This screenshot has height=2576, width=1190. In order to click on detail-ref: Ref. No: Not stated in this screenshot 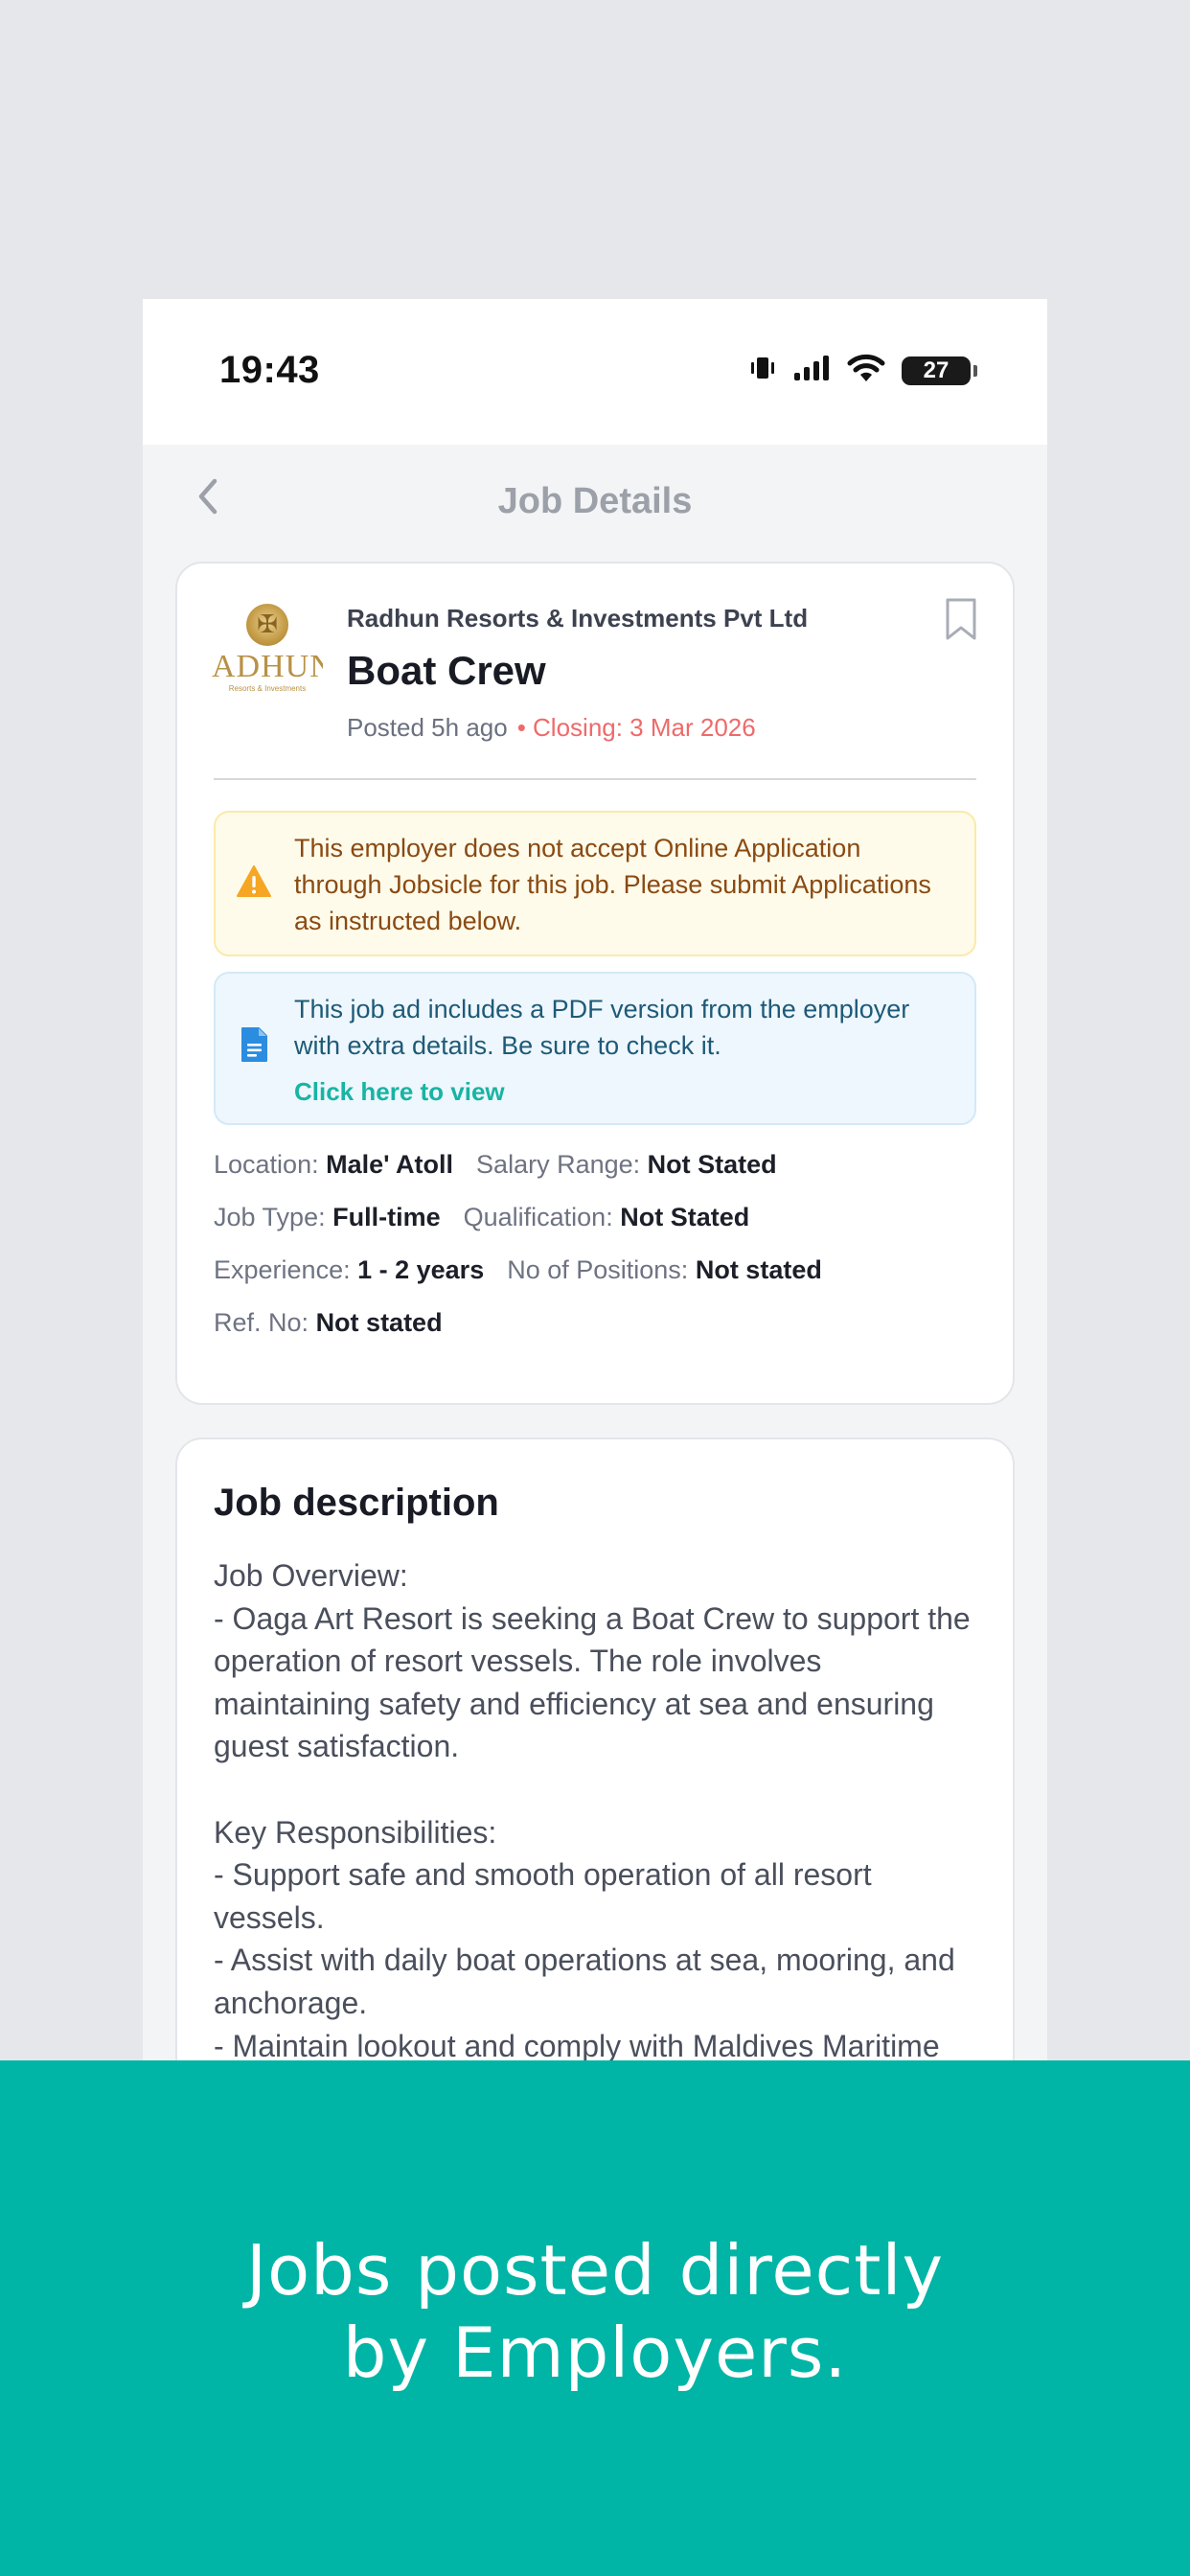, I will do `click(328, 1323)`.